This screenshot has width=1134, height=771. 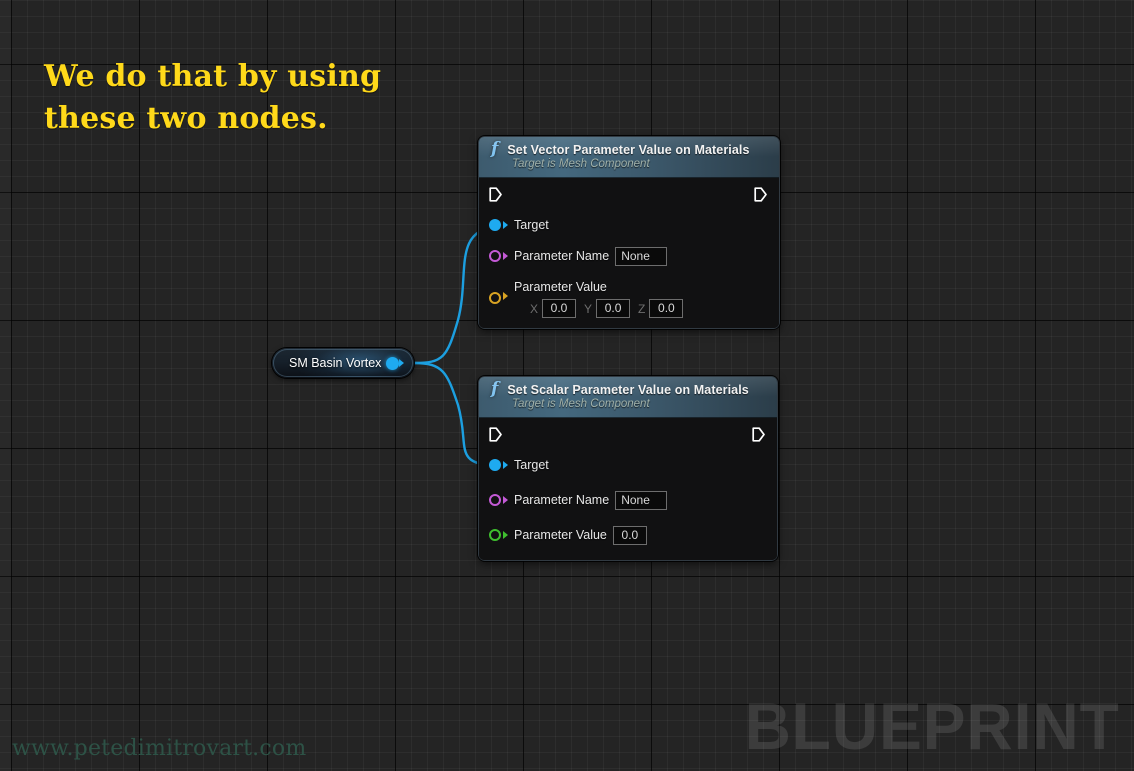 What do you see at coordinates (335, 363) in the screenshot?
I see `variable-node-label: SM Basin Vortex` at bounding box center [335, 363].